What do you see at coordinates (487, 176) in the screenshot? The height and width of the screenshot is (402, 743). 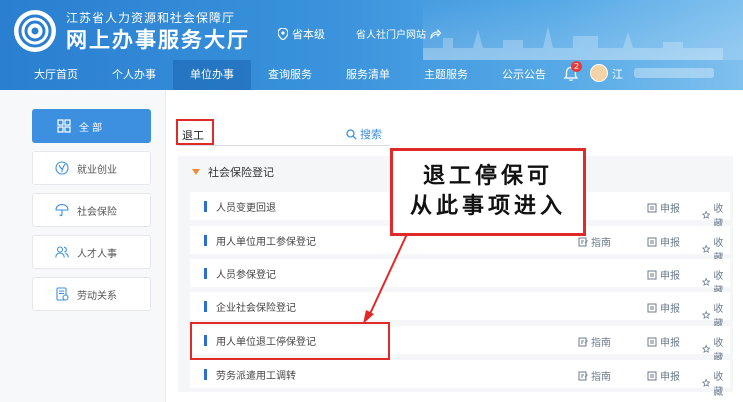 I see `annotation-line-1: 退工停保可` at bounding box center [487, 176].